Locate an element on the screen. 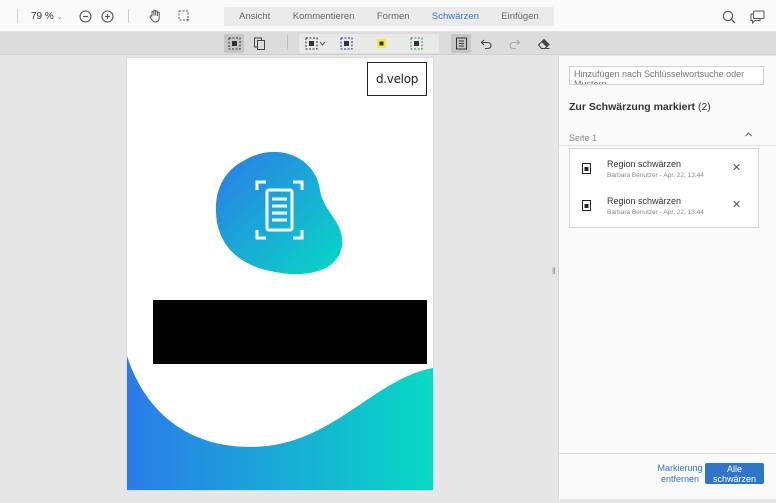 This screenshot has width=776, height=503. redact-pages-icon is located at coordinates (259, 43).